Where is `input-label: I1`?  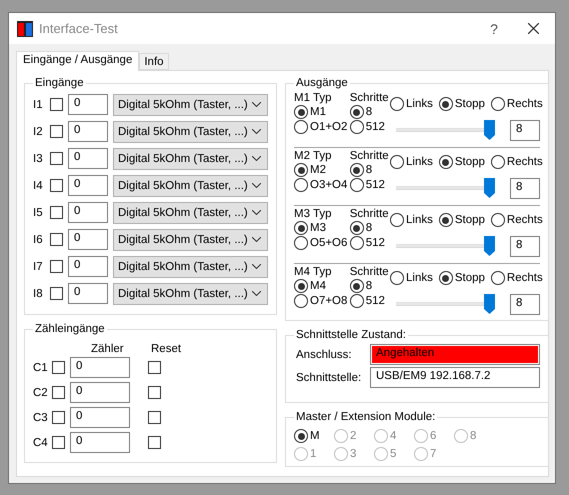
input-label: I1 is located at coordinates (38, 104).